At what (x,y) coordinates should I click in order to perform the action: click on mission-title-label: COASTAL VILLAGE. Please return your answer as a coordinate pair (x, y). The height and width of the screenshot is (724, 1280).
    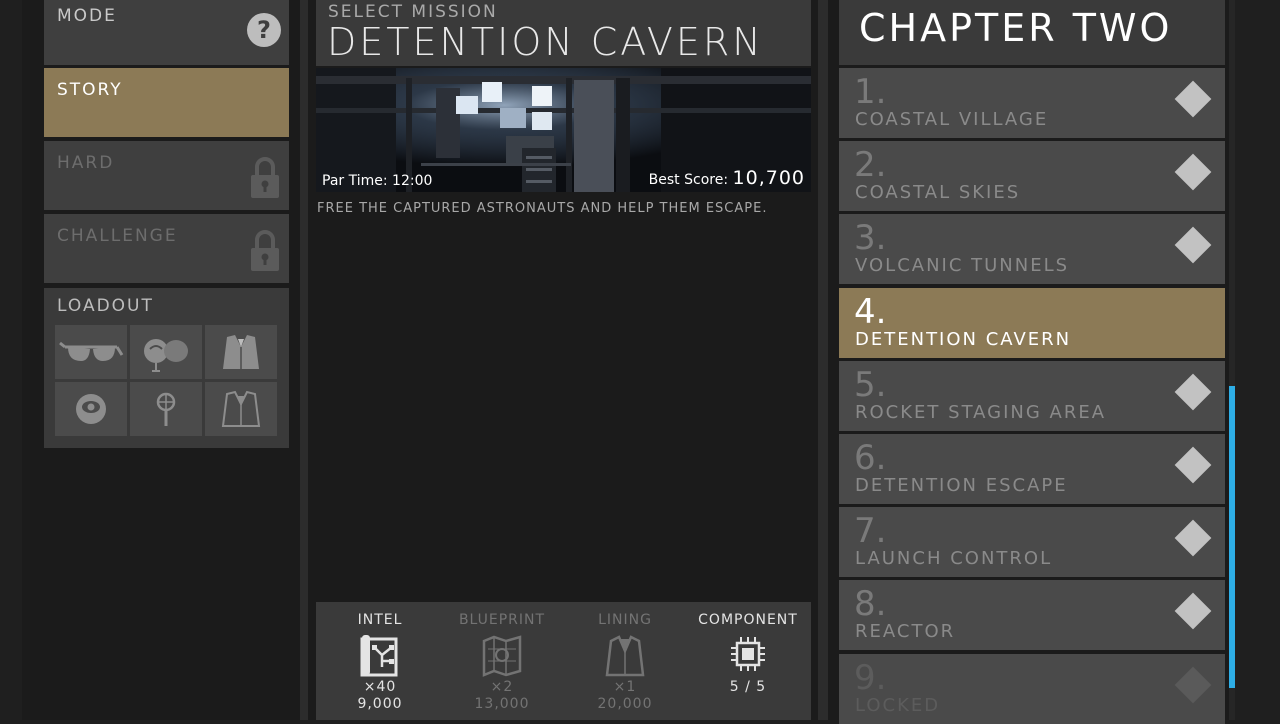
    Looking at the image, I should click on (952, 119).